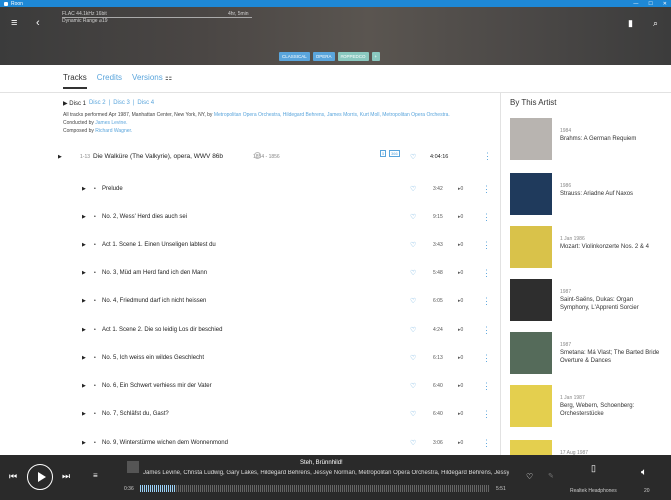  I want to click on close-icon: ✕, so click(665, 4).